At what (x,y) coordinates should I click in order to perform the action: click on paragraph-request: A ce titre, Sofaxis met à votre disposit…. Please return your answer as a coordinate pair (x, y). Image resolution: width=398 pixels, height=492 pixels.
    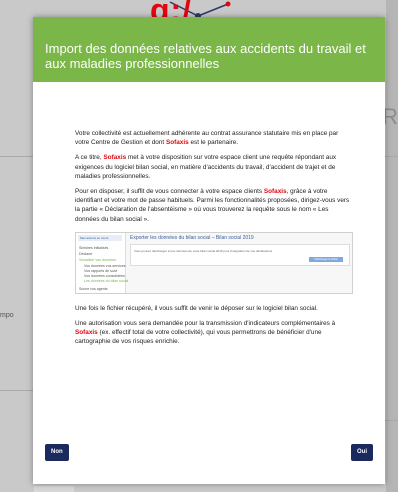
    Looking at the image, I should click on (214, 167).